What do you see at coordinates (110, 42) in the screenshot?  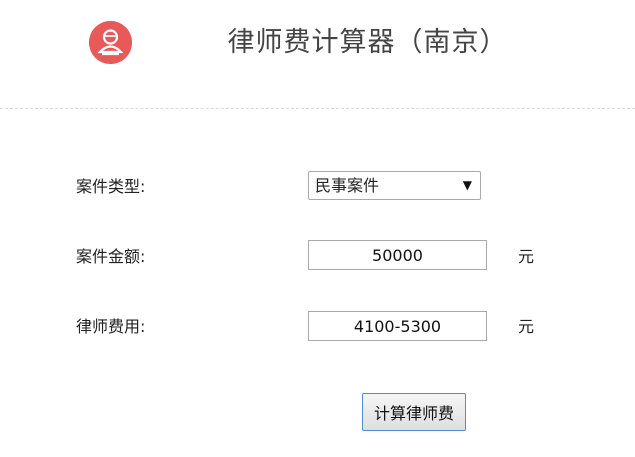 I see `lawyer-avatar-icon` at bounding box center [110, 42].